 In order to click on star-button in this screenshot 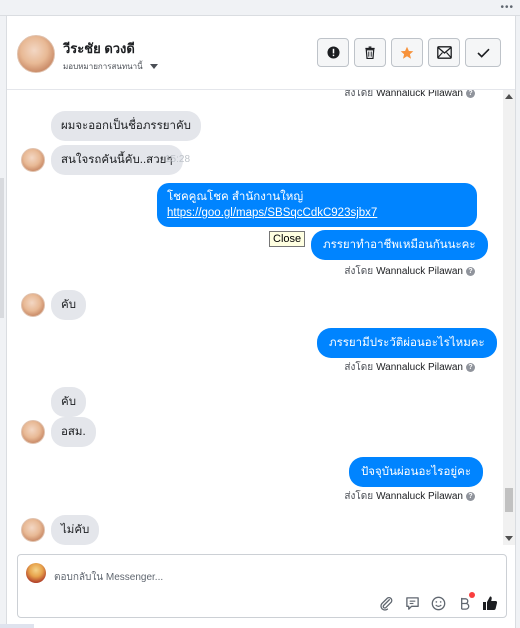, I will do `click(407, 52)`.